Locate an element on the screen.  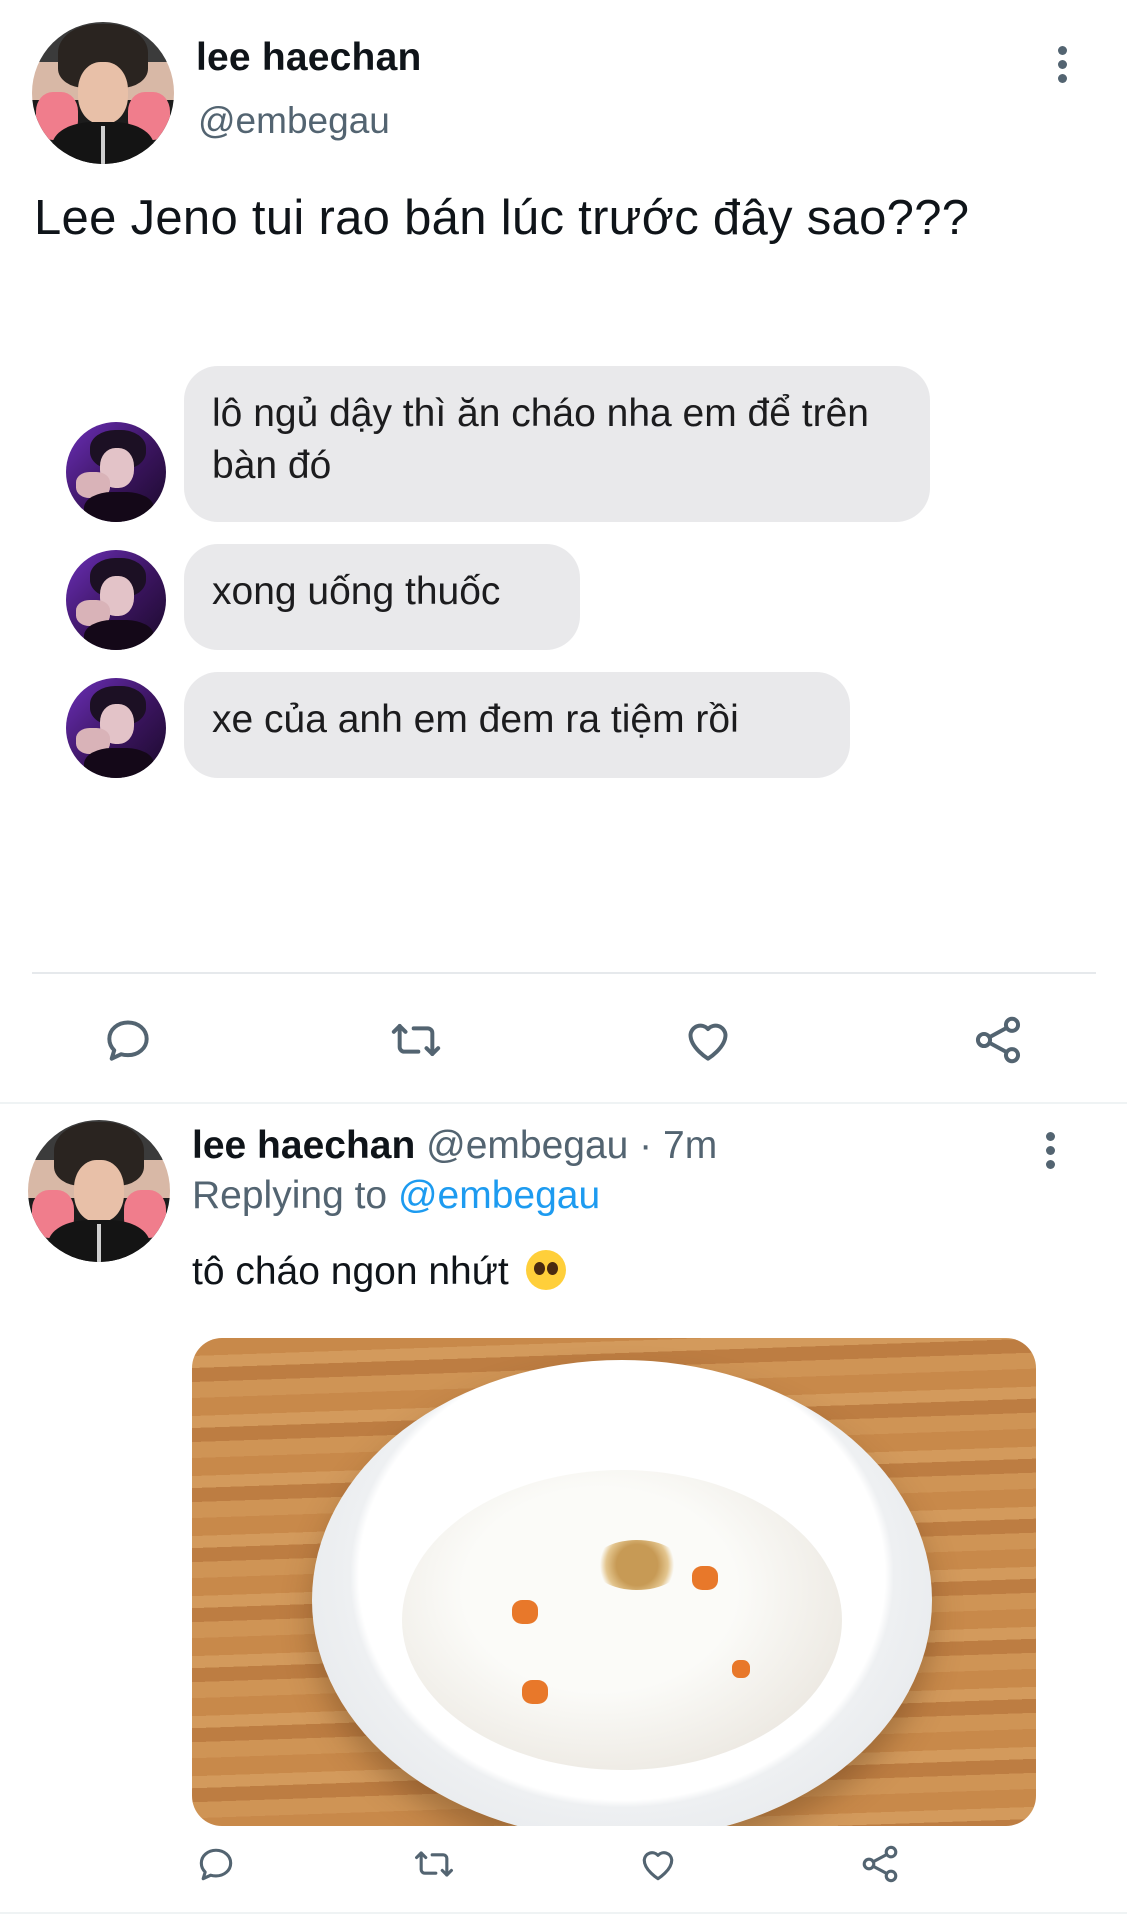
reply-text: tô cháo ngon nhứt is located at coordinates (379, 1272).